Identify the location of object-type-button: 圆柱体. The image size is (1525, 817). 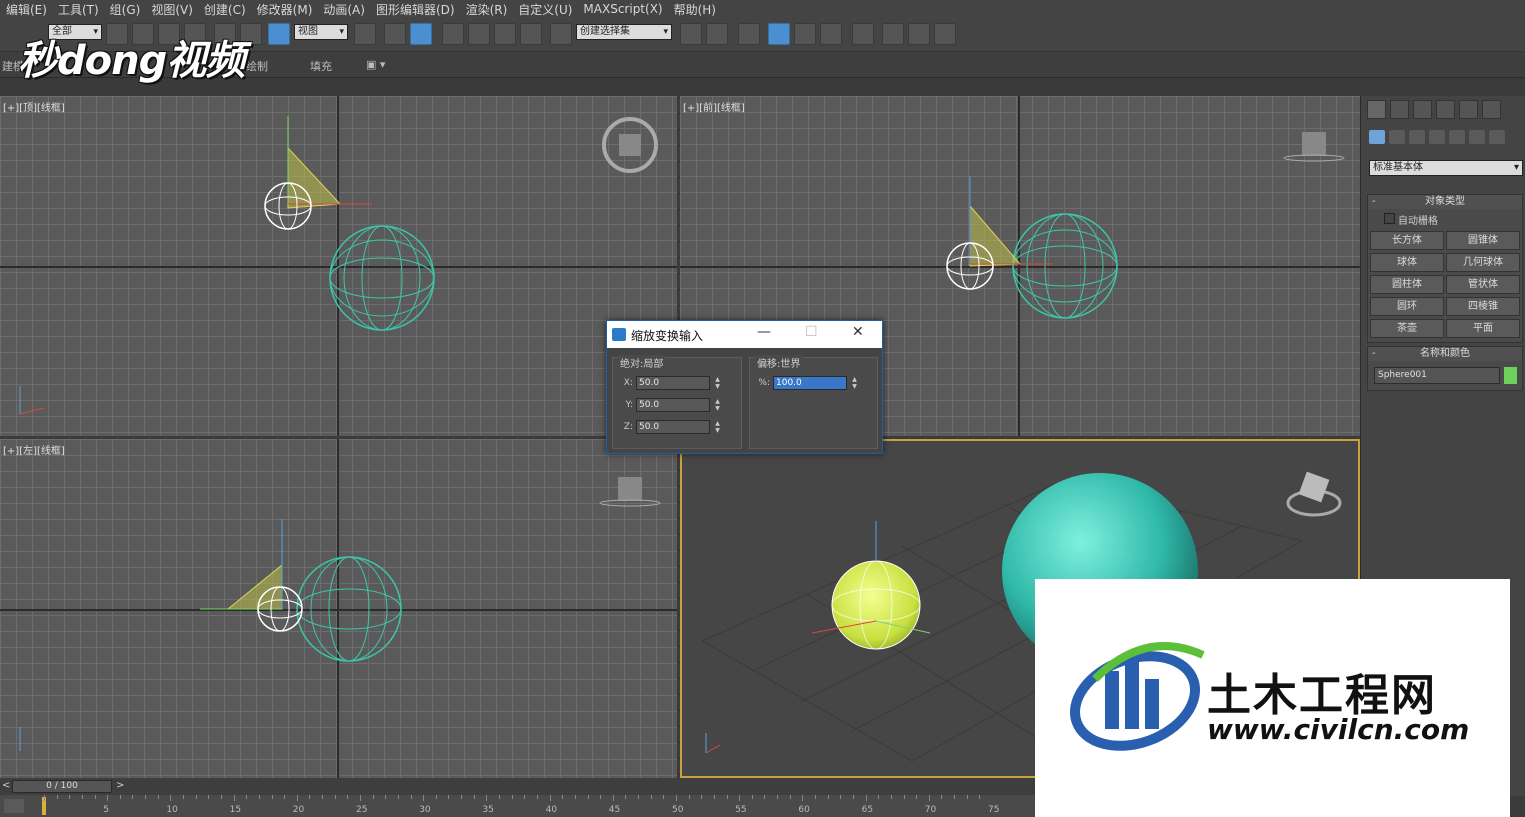
(1407, 284).